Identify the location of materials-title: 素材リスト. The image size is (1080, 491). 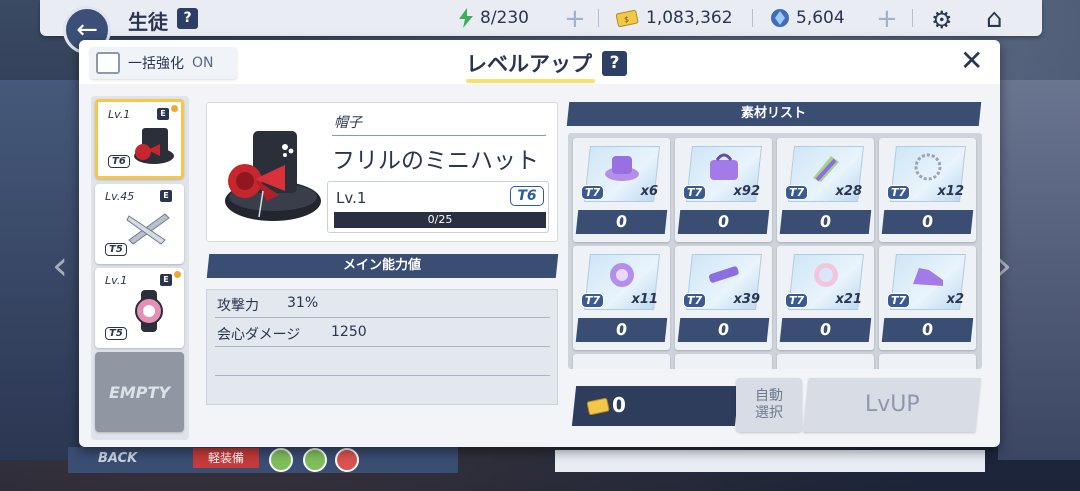
(774, 113).